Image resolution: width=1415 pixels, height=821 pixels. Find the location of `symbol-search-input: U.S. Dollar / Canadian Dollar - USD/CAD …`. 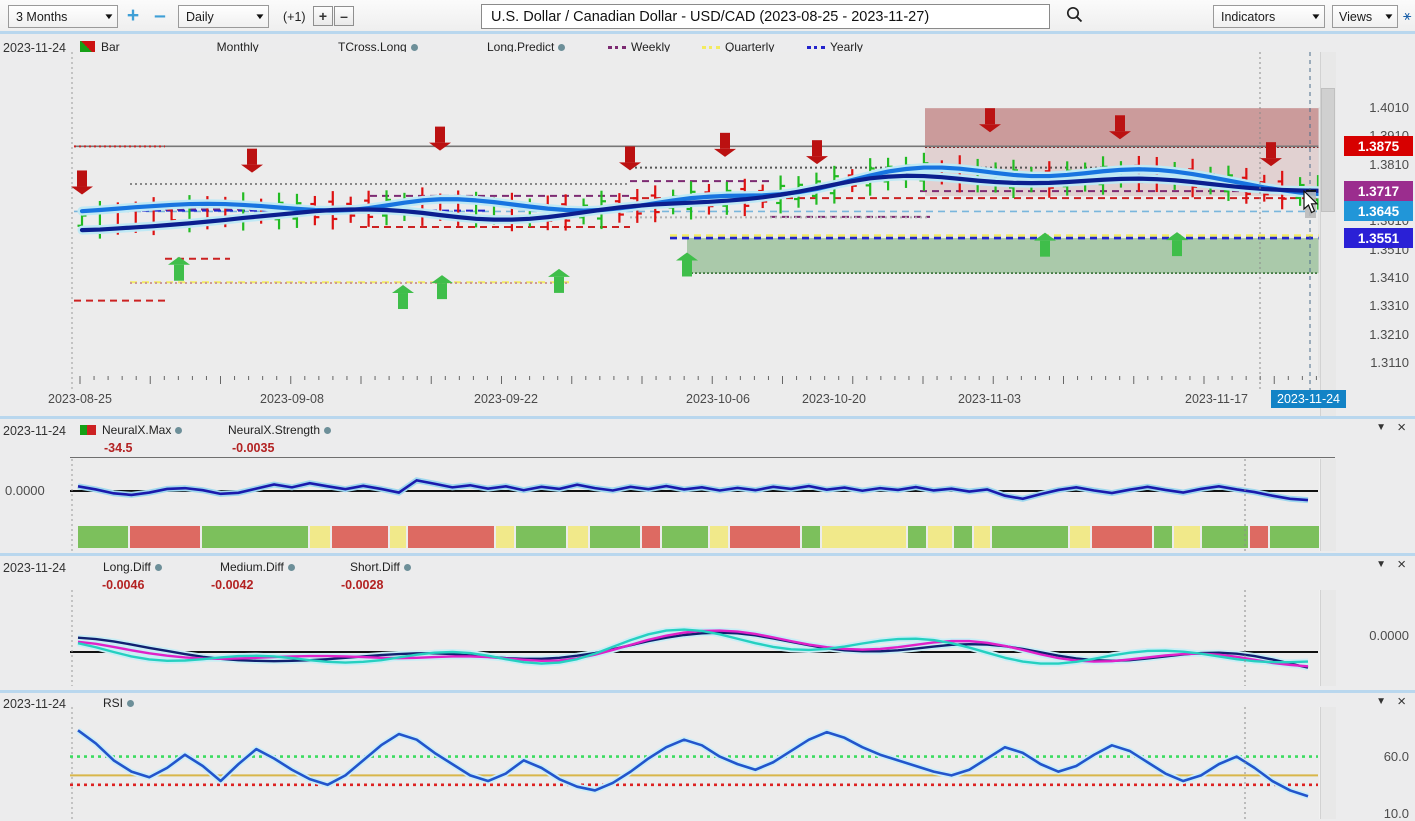

symbol-search-input: U.S. Dollar / Canadian Dollar - USD/CAD … is located at coordinates (765, 16).